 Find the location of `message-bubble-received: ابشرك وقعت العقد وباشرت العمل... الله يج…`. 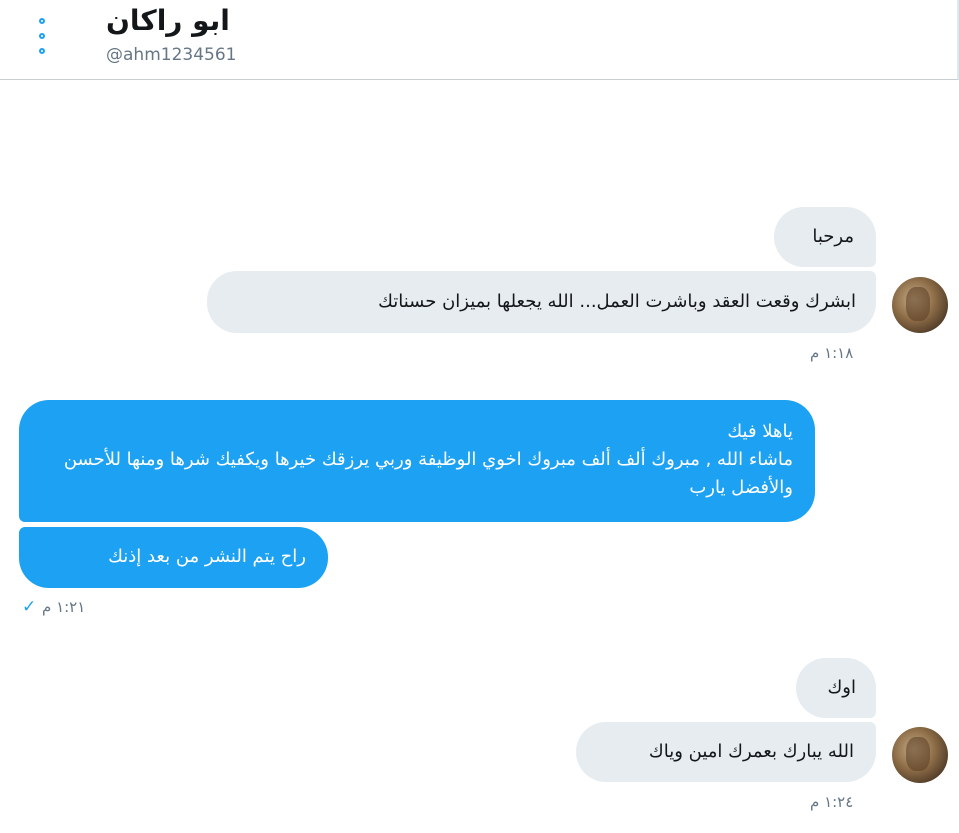

message-bubble-received: ابشرك وقعت العقد وباشرت العمل... الله يج… is located at coordinates (541, 302).